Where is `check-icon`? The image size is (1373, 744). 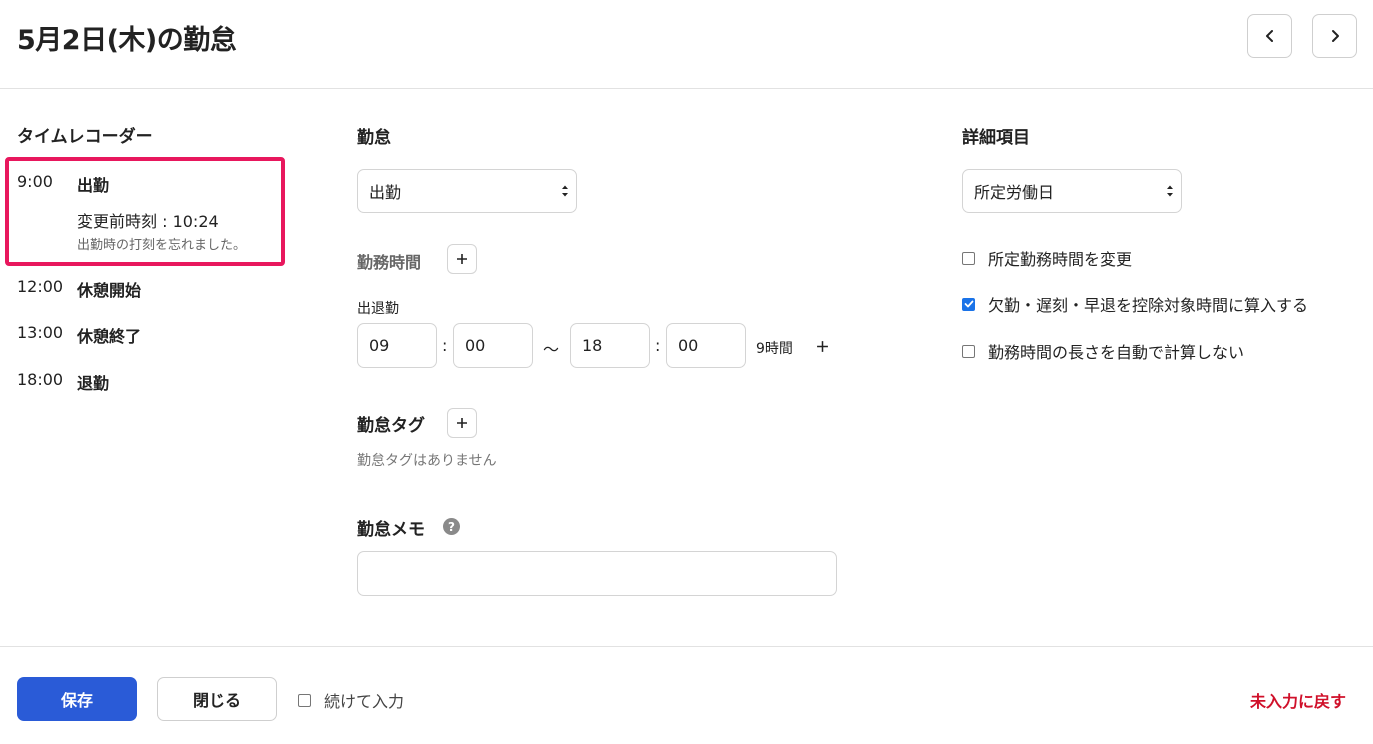 check-icon is located at coordinates (968, 304).